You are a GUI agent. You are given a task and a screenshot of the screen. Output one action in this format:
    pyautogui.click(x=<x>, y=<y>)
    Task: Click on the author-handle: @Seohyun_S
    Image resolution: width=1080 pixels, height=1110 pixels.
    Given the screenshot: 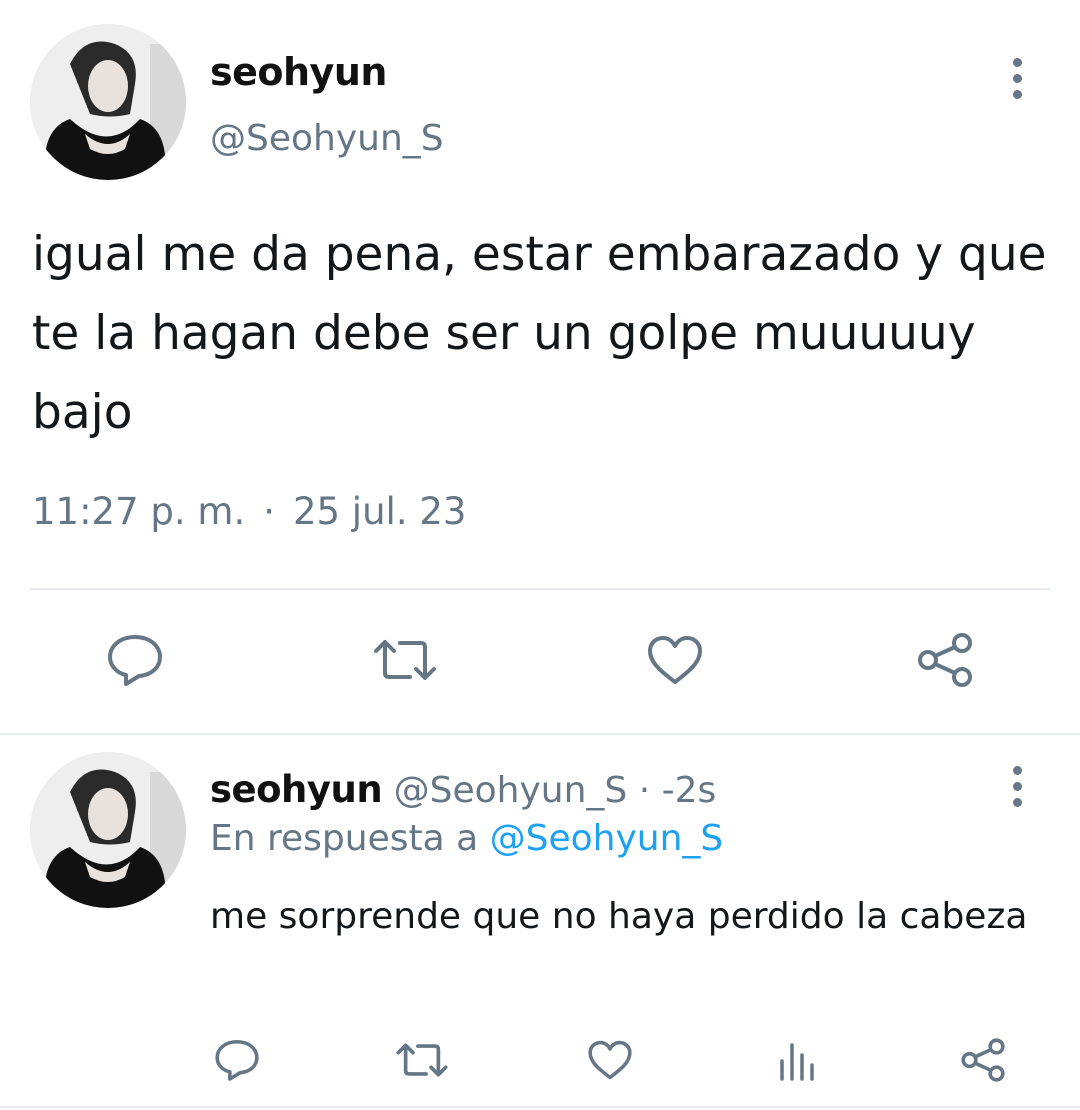 What is the action you would take?
    pyautogui.click(x=327, y=138)
    